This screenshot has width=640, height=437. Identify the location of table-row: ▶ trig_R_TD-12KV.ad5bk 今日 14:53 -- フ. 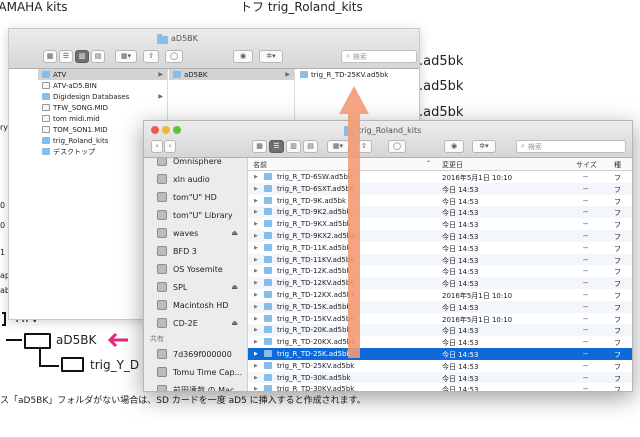
(440, 283).